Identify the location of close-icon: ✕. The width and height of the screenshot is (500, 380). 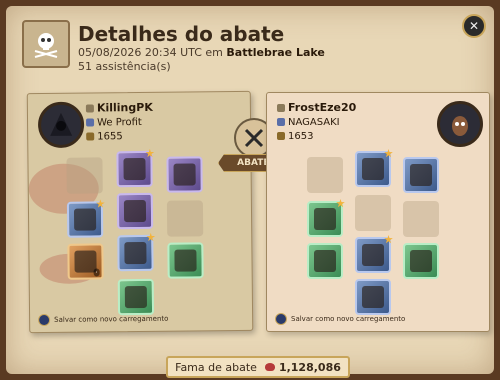
(474, 26).